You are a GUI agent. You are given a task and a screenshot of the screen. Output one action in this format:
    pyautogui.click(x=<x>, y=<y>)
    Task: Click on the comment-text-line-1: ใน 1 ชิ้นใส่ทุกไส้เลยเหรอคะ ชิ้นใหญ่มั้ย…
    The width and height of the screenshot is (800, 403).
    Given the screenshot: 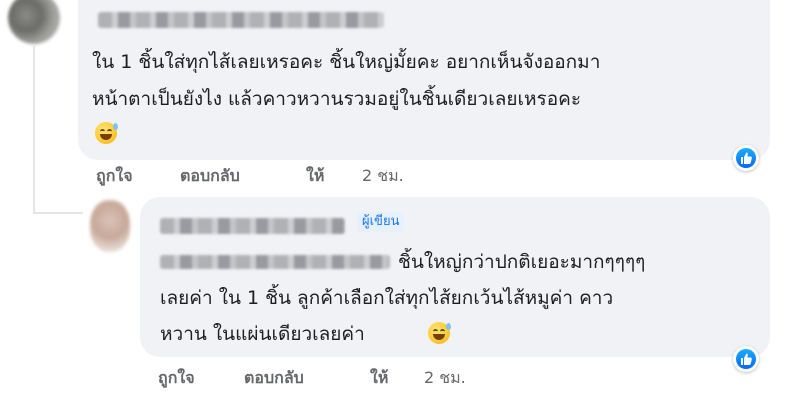 What is the action you would take?
    pyautogui.click(x=346, y=62)
    